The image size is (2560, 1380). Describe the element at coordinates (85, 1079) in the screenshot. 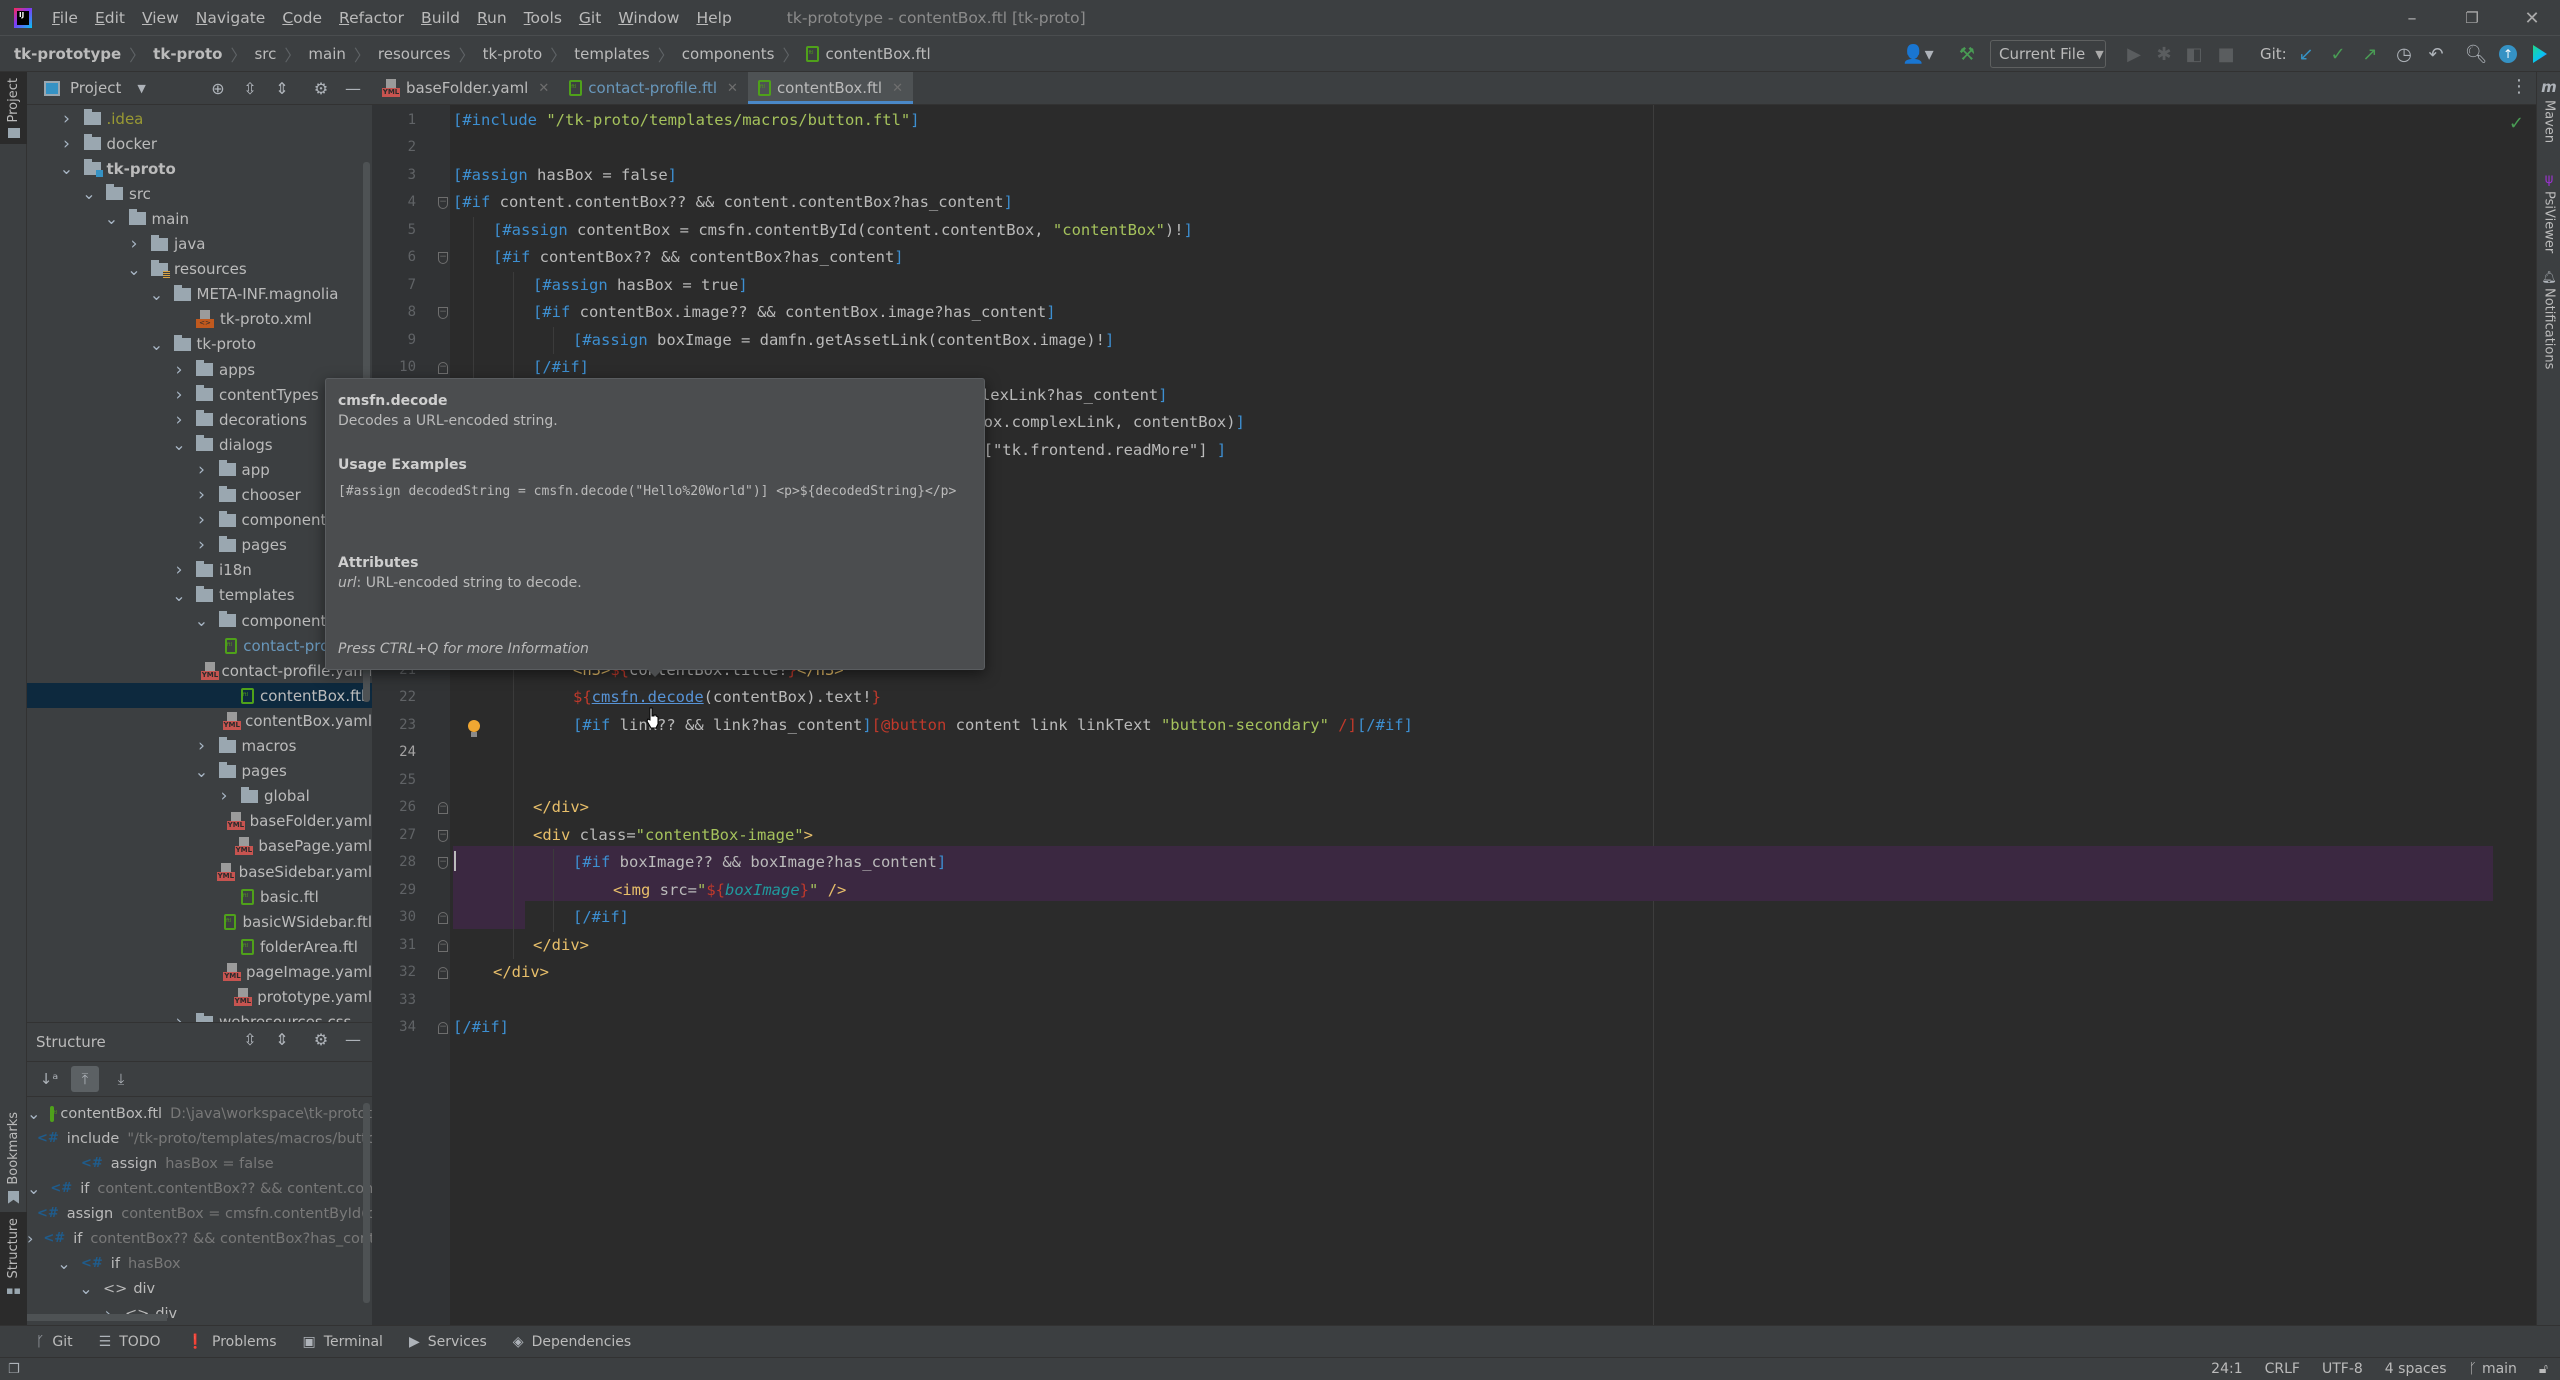

I see `scroll-from-source-icon: ⤒` at that location.